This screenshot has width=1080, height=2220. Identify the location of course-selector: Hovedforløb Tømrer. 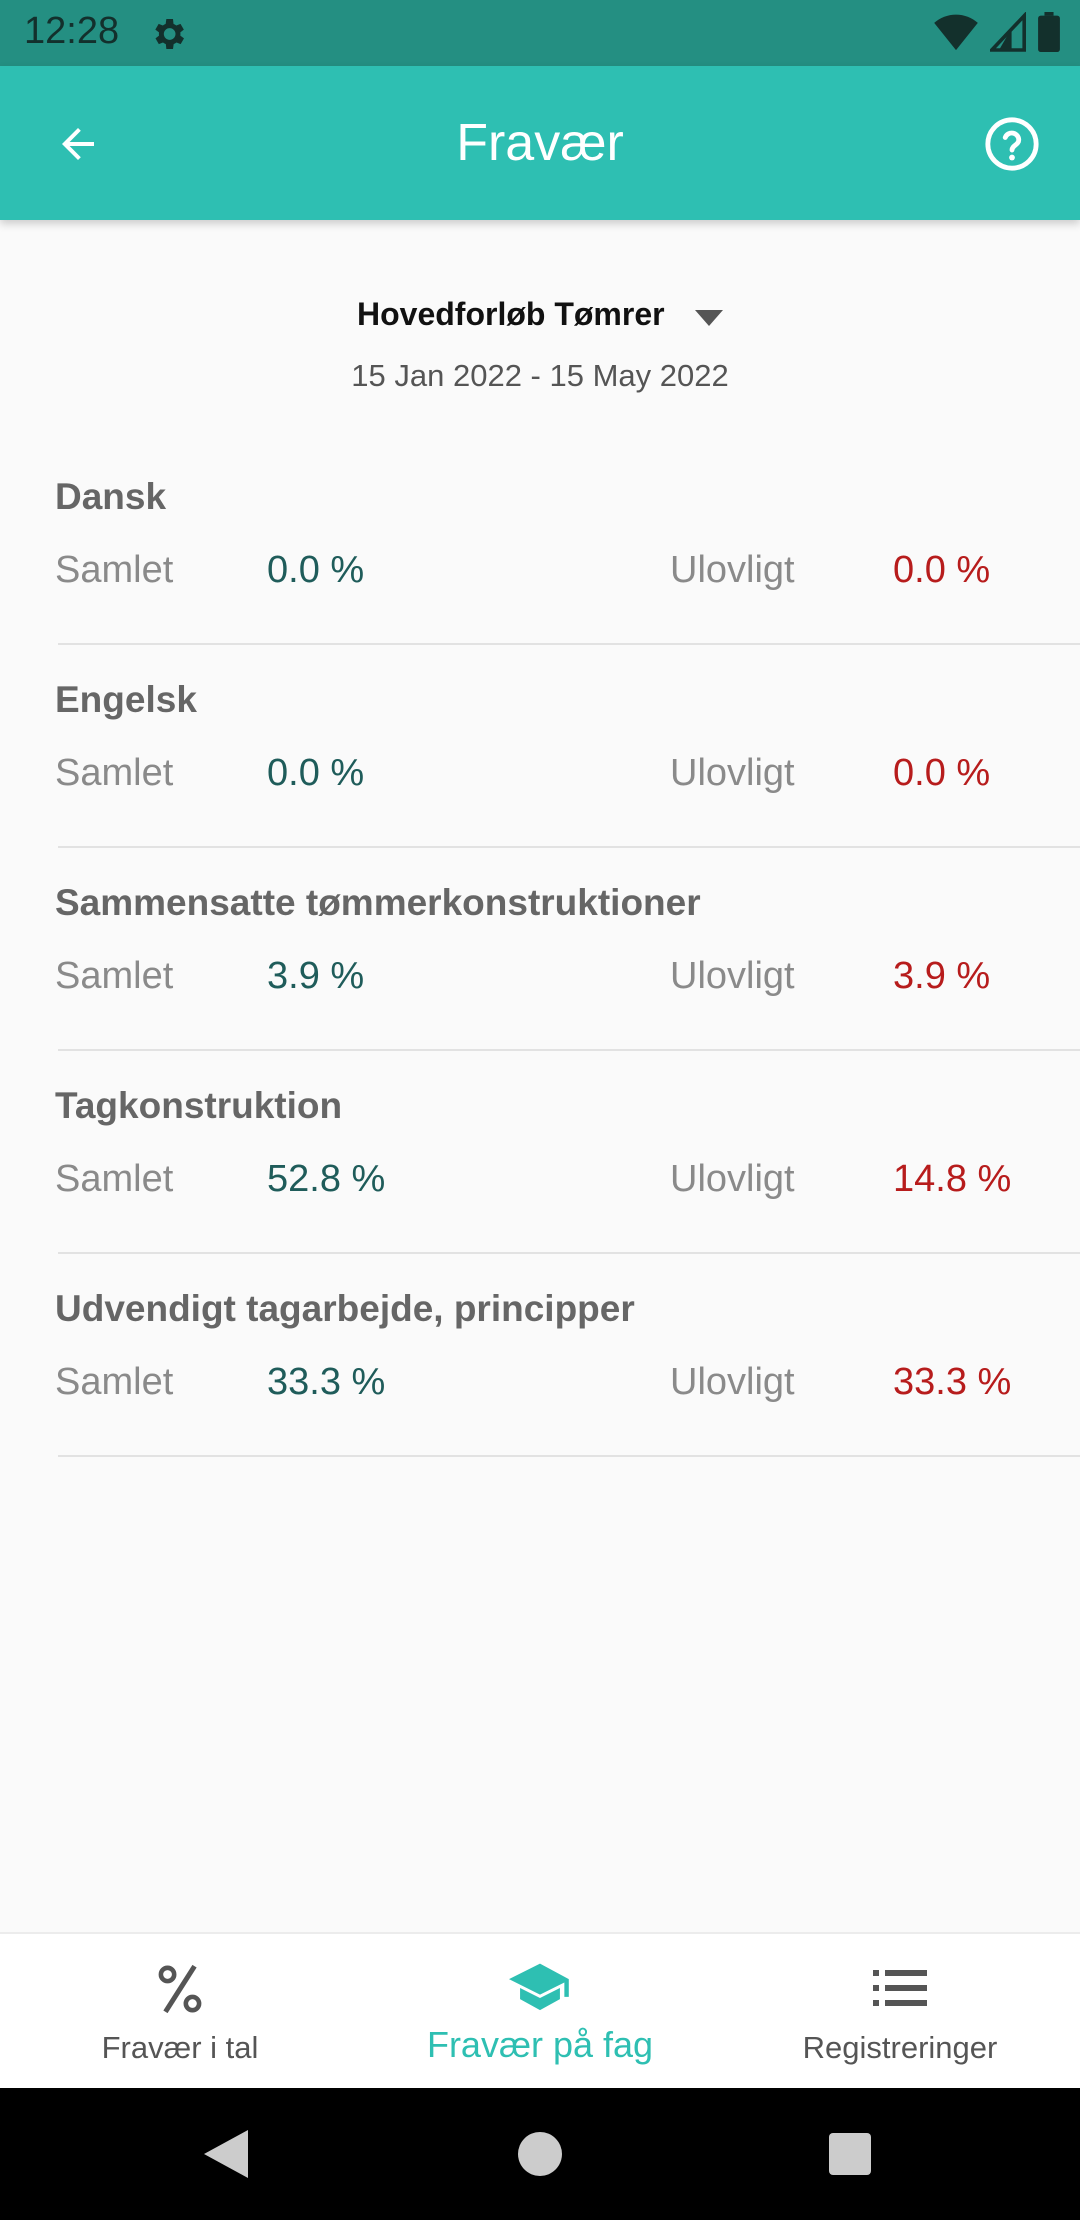
(540, 314).